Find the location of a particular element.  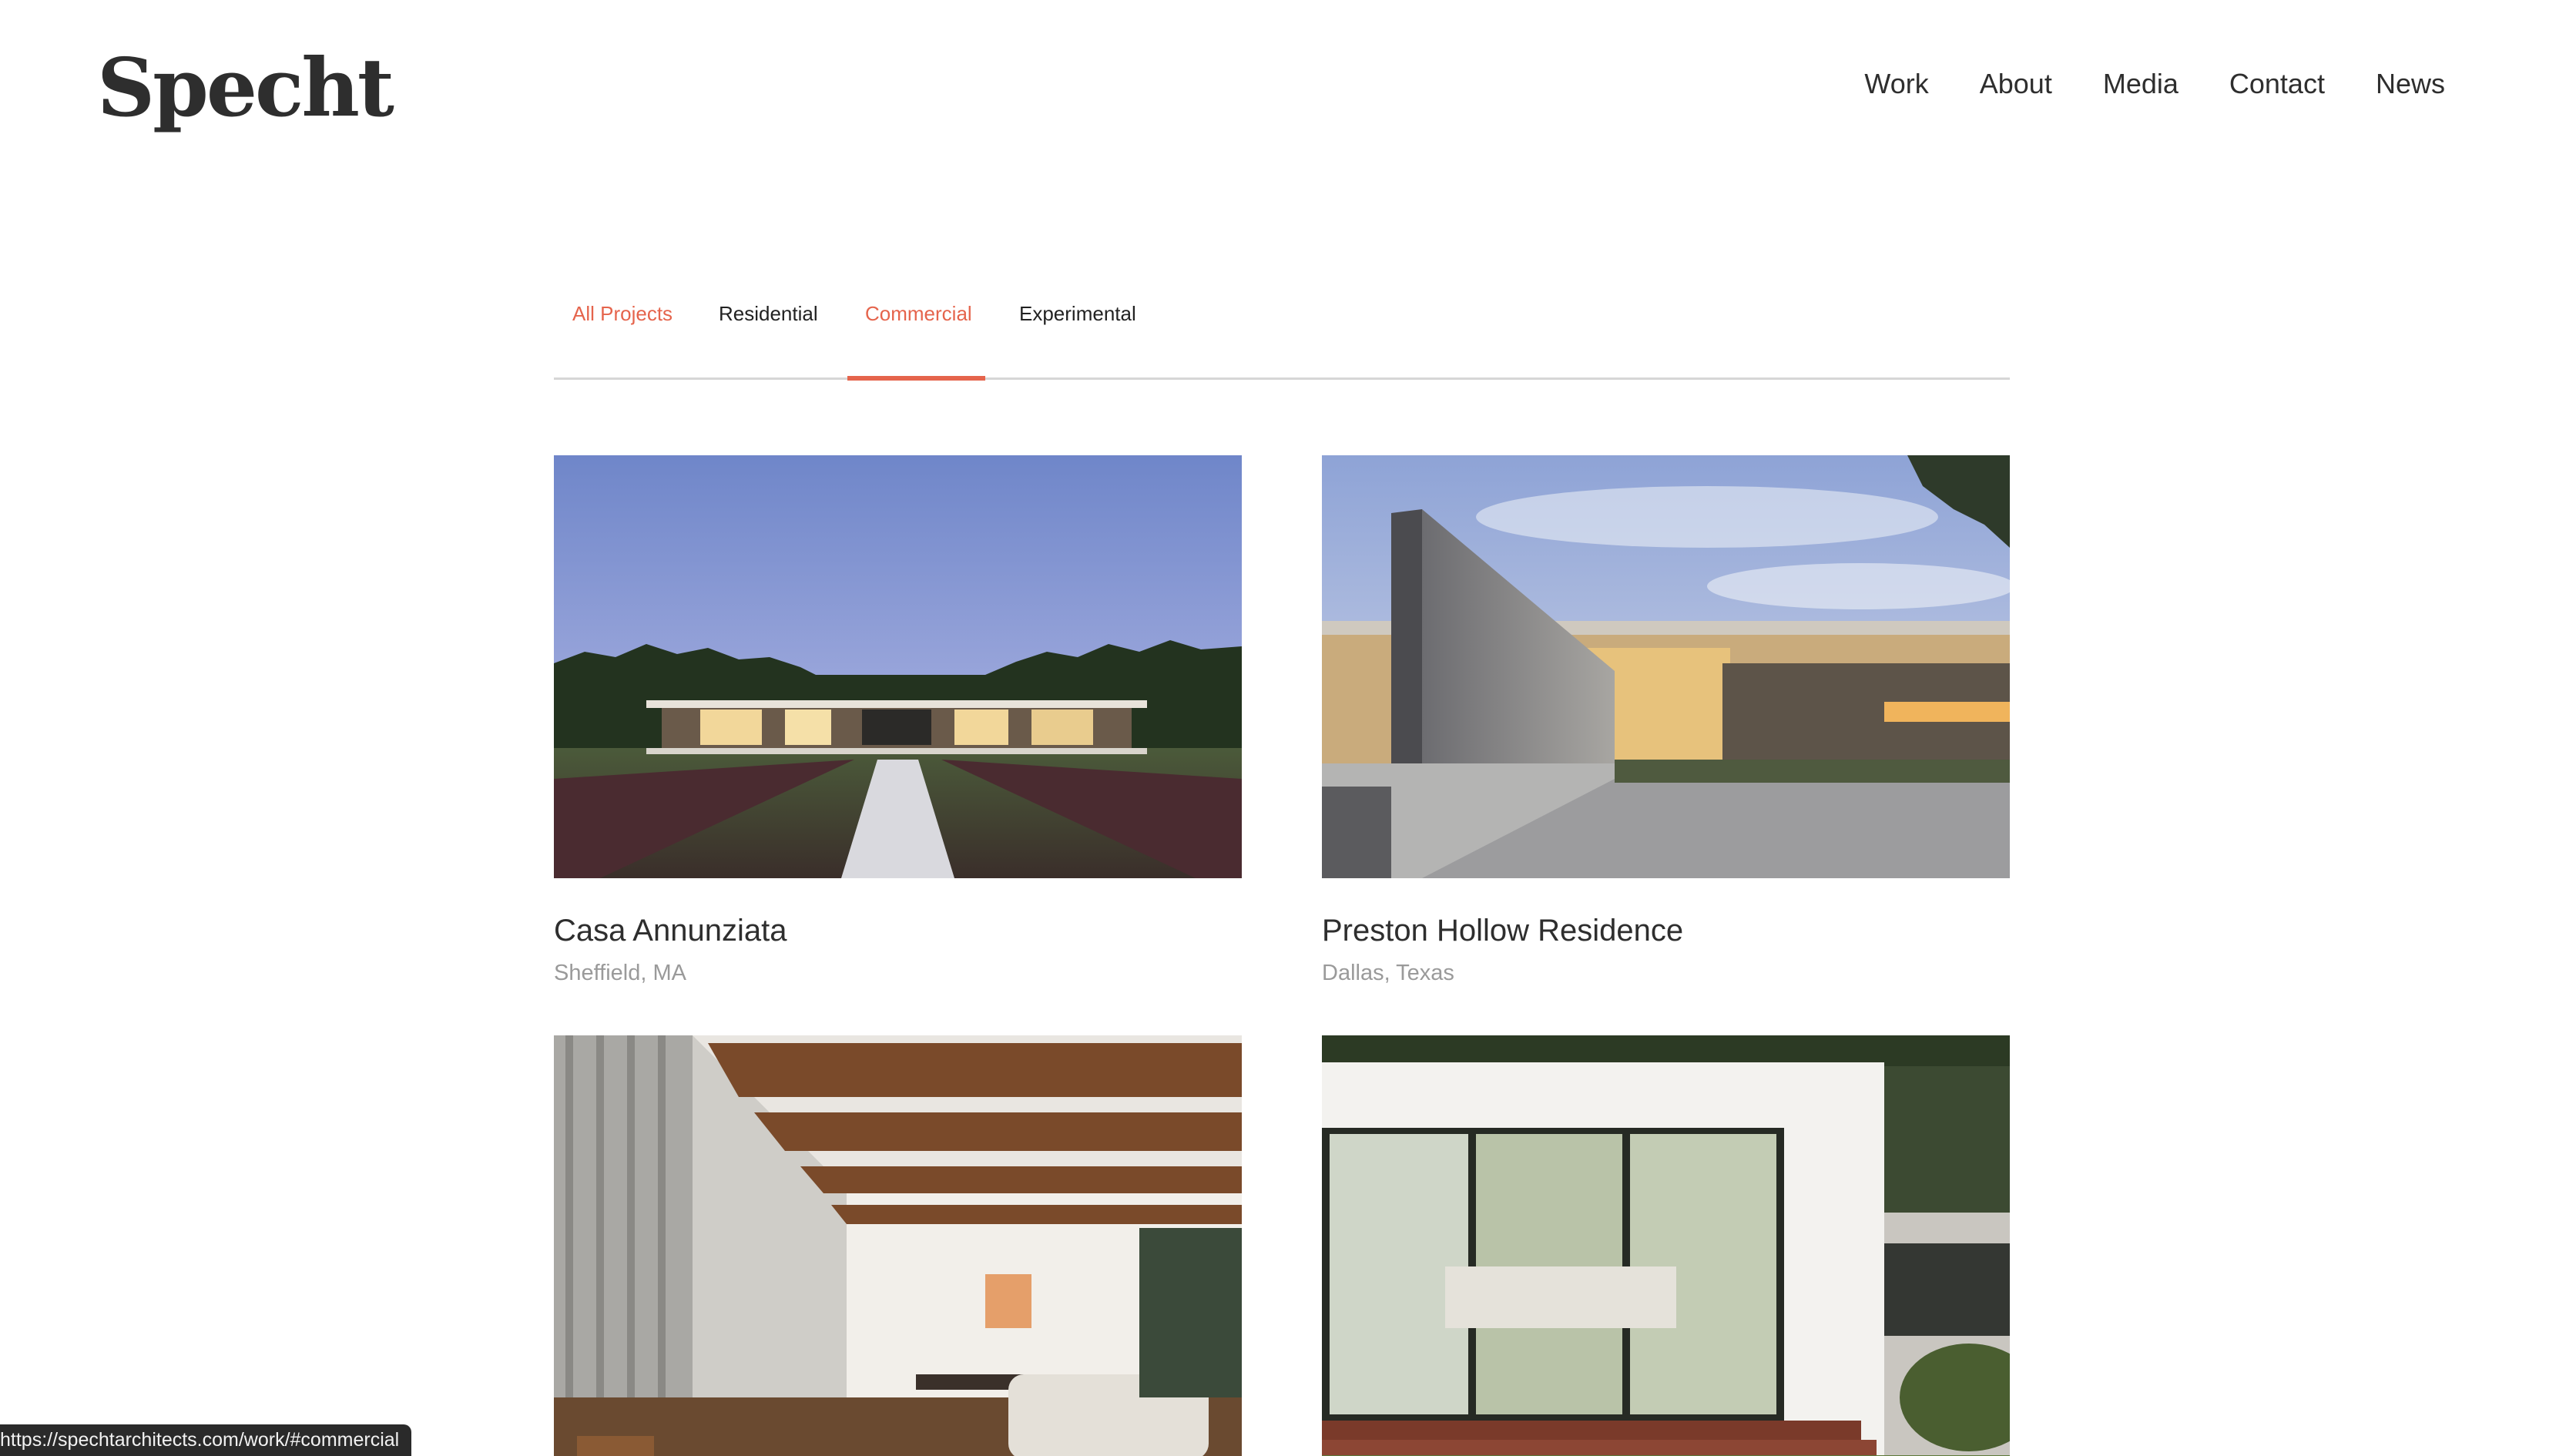

project-title: Preston Hollow Residence is located at coordinates (1666, 931).